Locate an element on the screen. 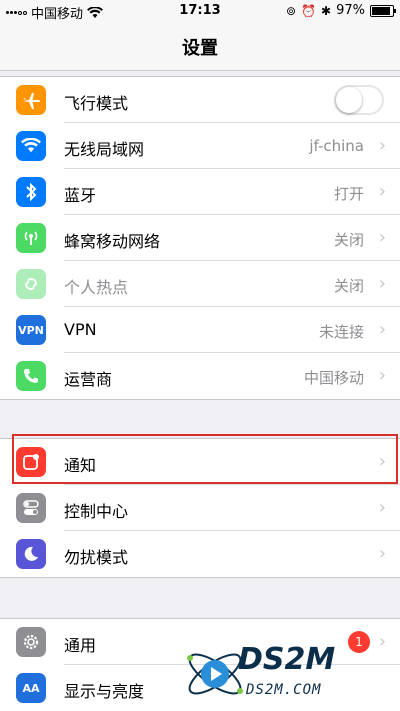 This screenshot has width=400, height=711. cellular-icon is located at coordinates (31, 238).